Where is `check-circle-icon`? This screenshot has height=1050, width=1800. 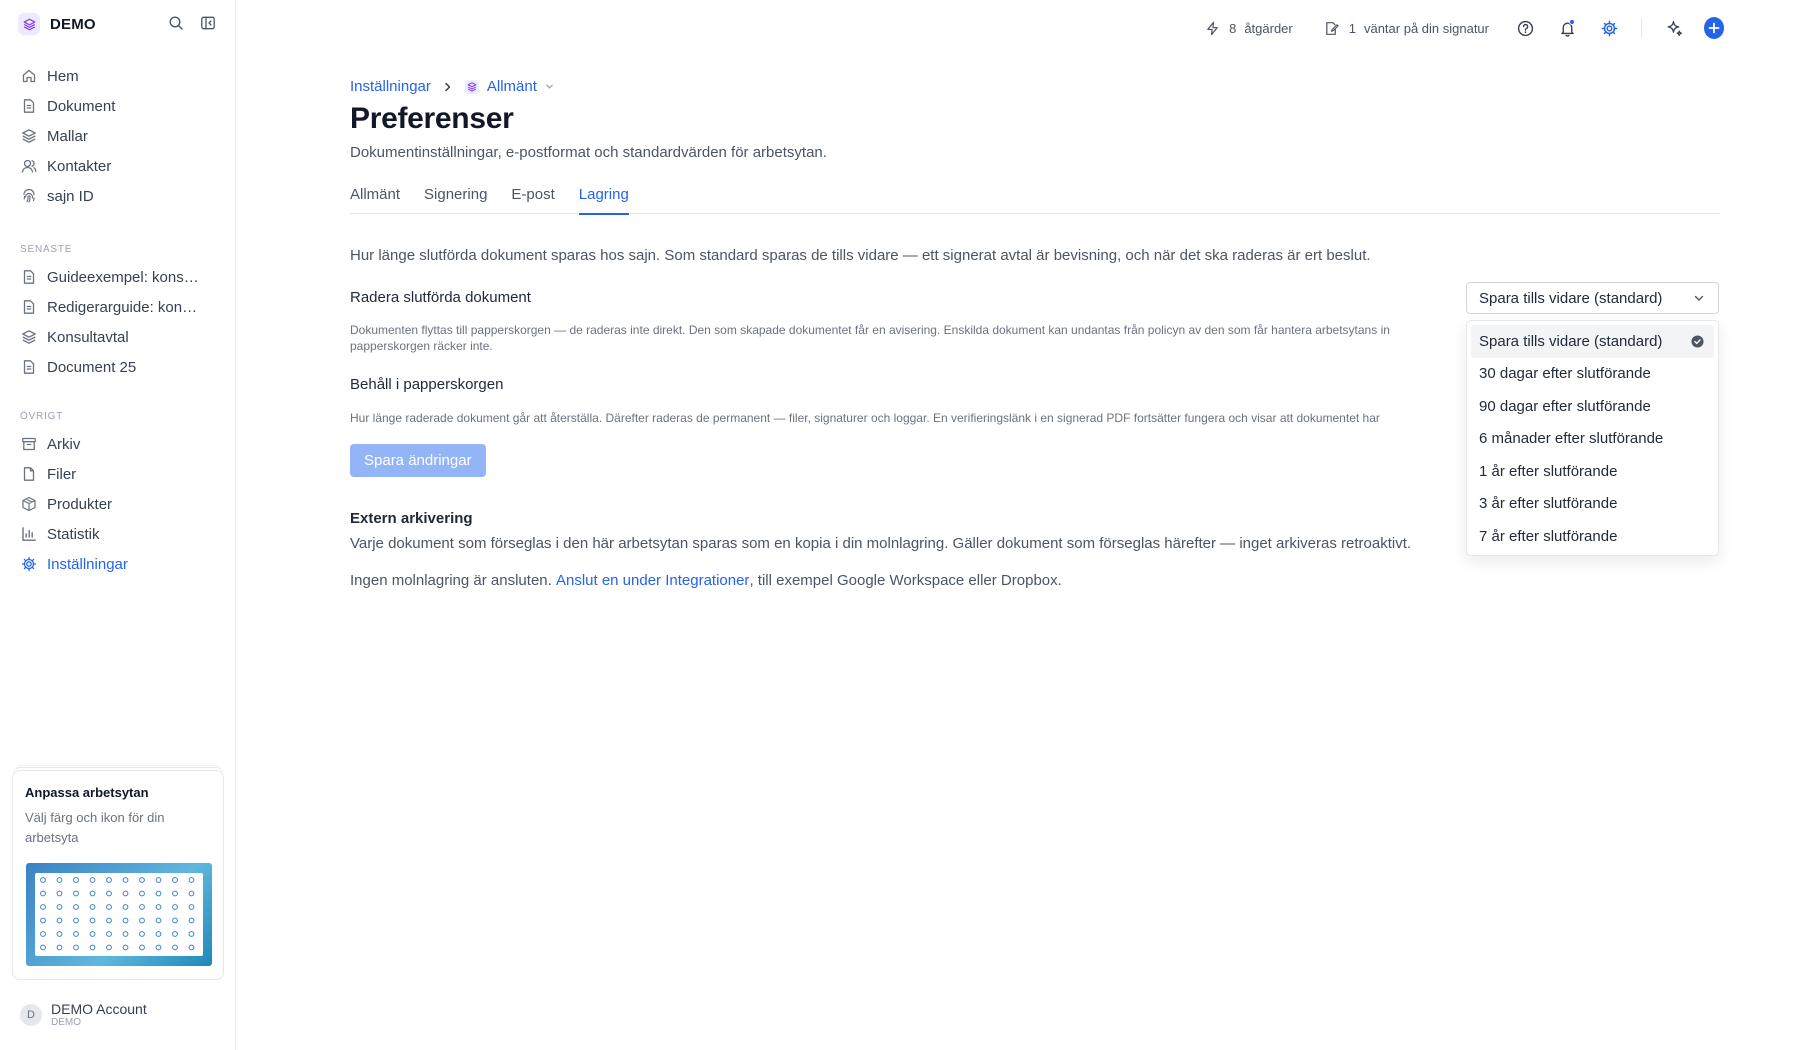
check-circle-icon is located at coordinates (1697, 343).